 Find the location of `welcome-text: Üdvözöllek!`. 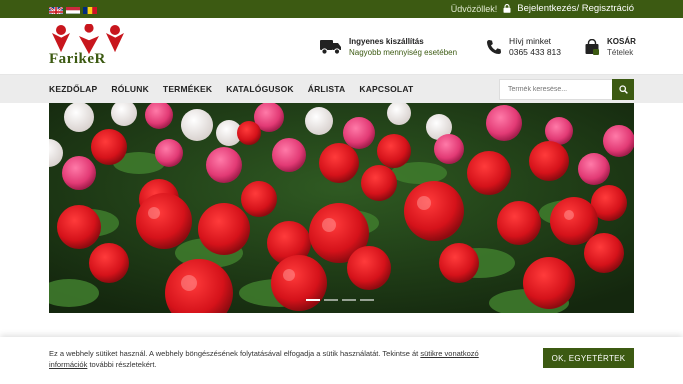

welcome-text: Üdvözöllek! is located at coordinates (474, 8).